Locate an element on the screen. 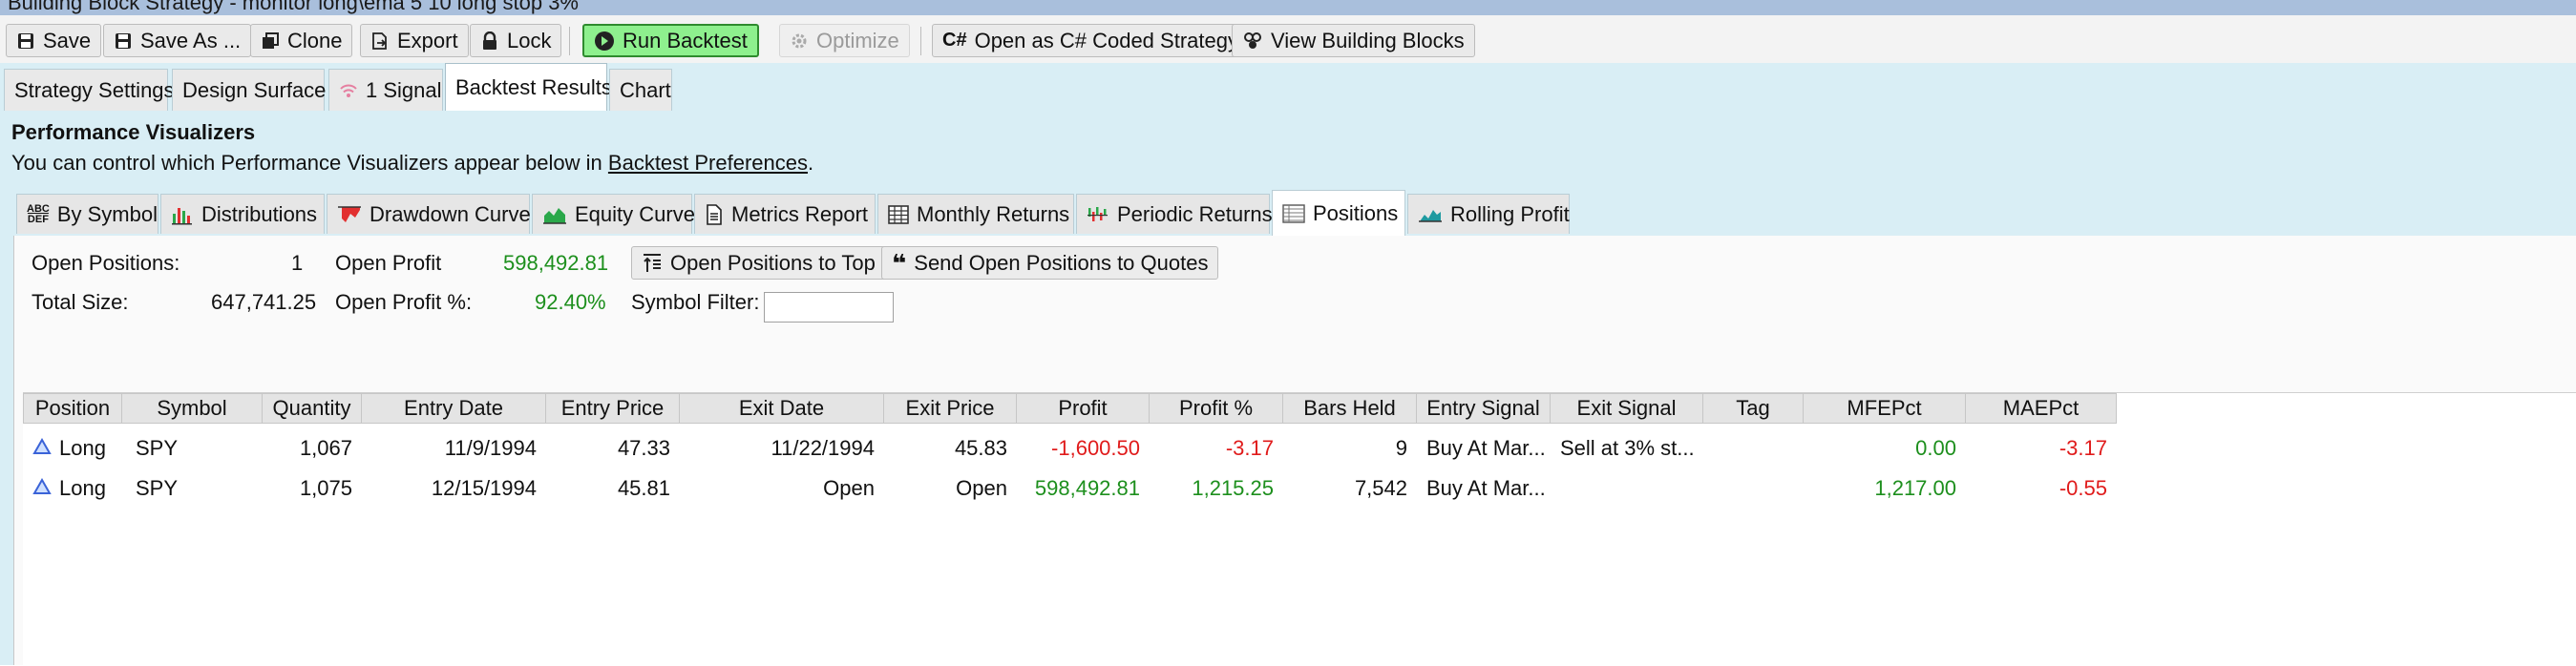  column-header-exit-date: Exit Date is located at coordinates (782, 408).